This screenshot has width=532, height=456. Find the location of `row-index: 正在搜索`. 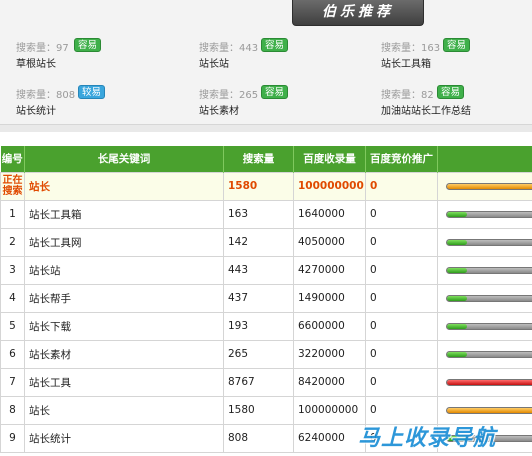

row-index: 正在搜索 is located at coordinates (12, 186).